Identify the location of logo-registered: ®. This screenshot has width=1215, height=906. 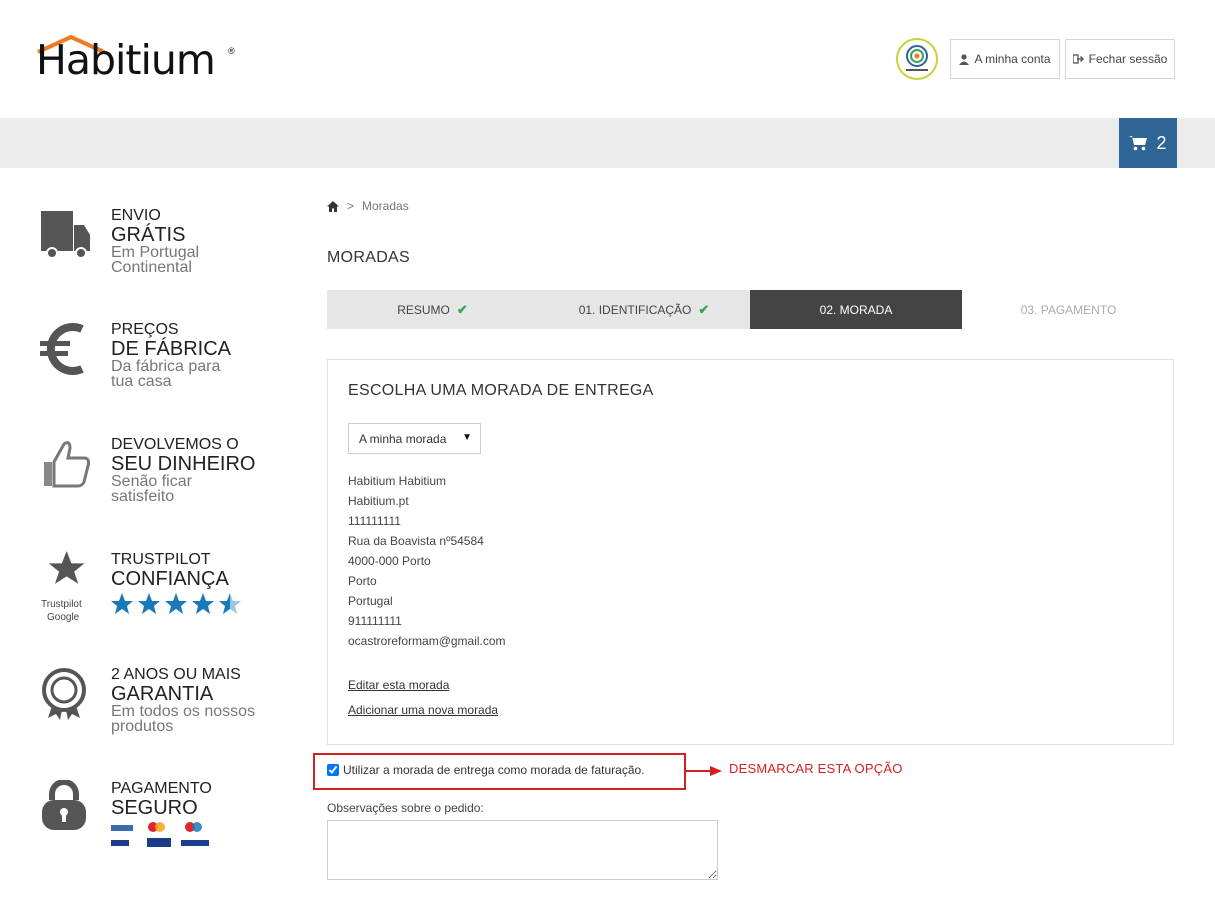
(231, 51).